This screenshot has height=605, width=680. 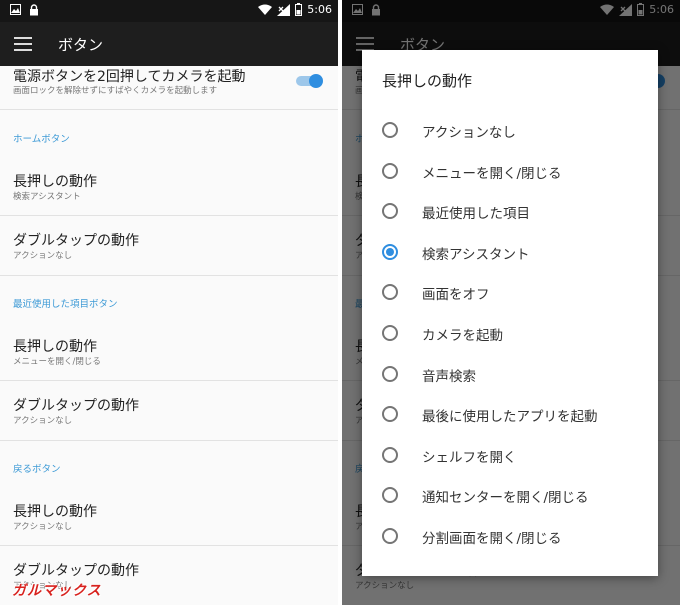 I want to click on back-long-press-setting: 長押しの動作 アクションなし, so click(x=169, y=513).